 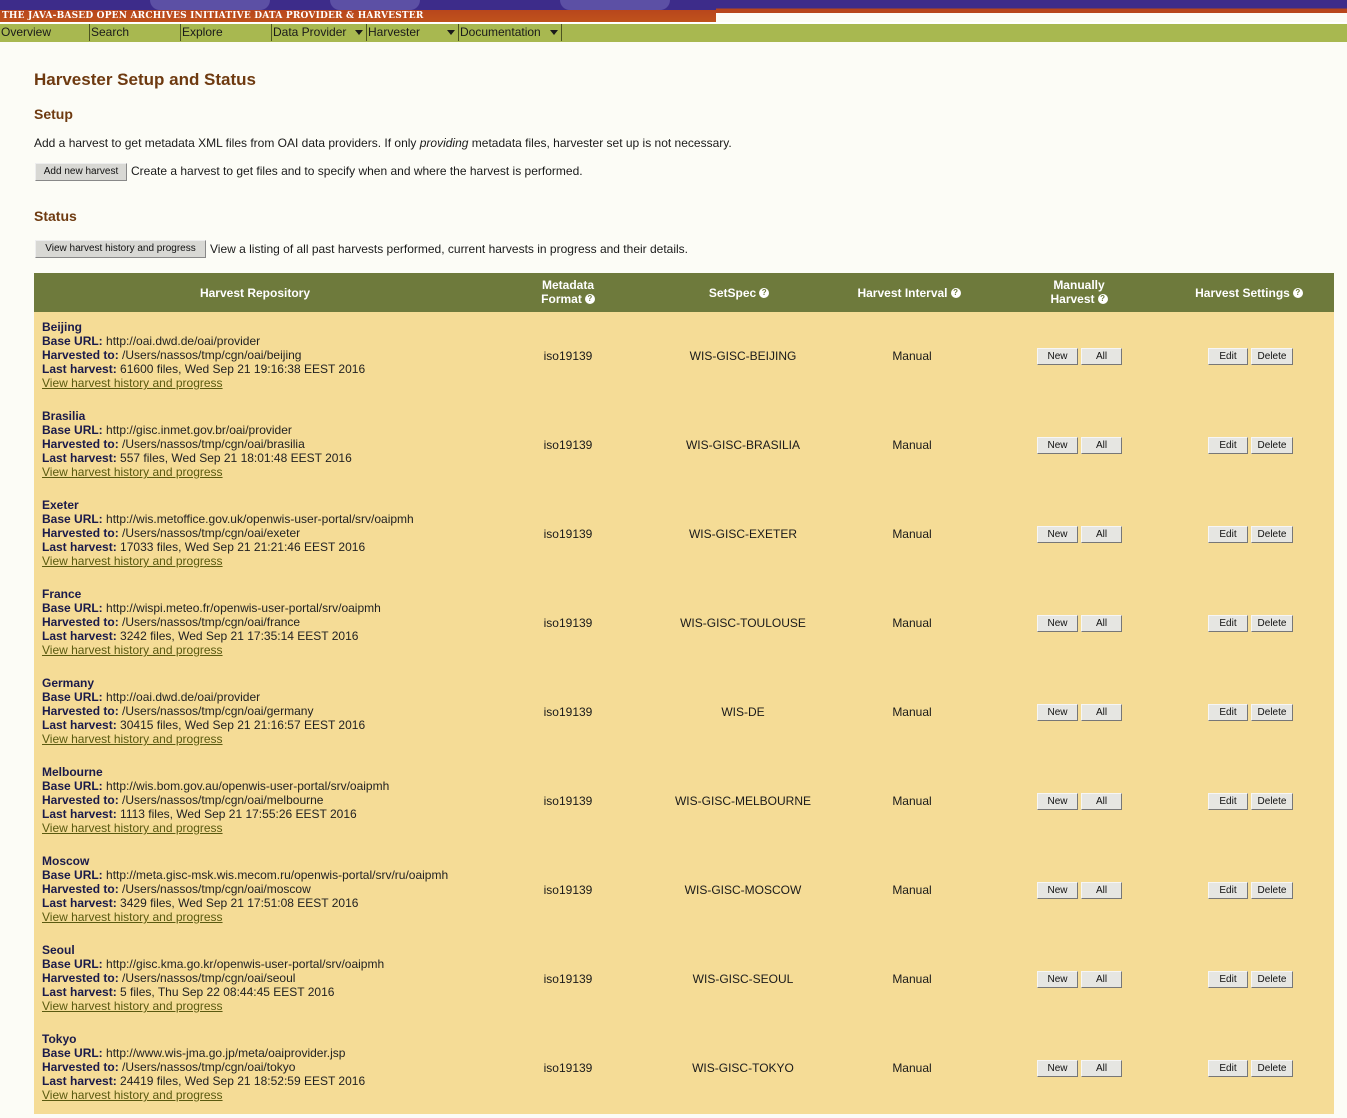 I want to click on nav-label: Documentation, so click(x=500, y=32).